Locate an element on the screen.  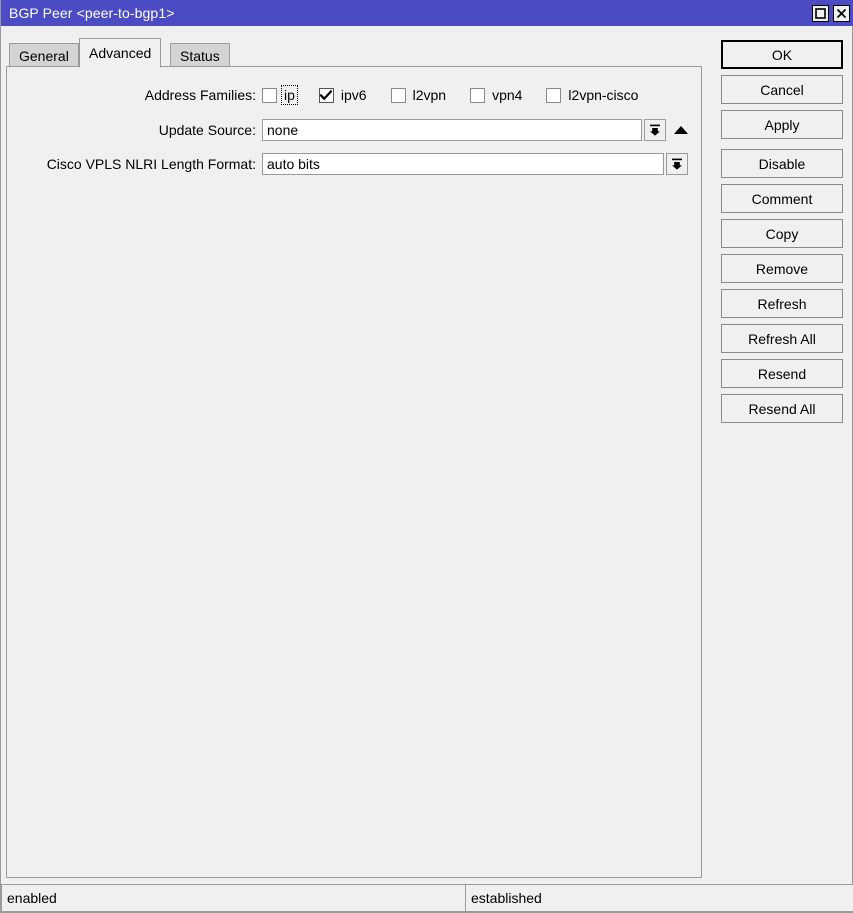
disable-button: Disable is located at coordinates (782, 163).